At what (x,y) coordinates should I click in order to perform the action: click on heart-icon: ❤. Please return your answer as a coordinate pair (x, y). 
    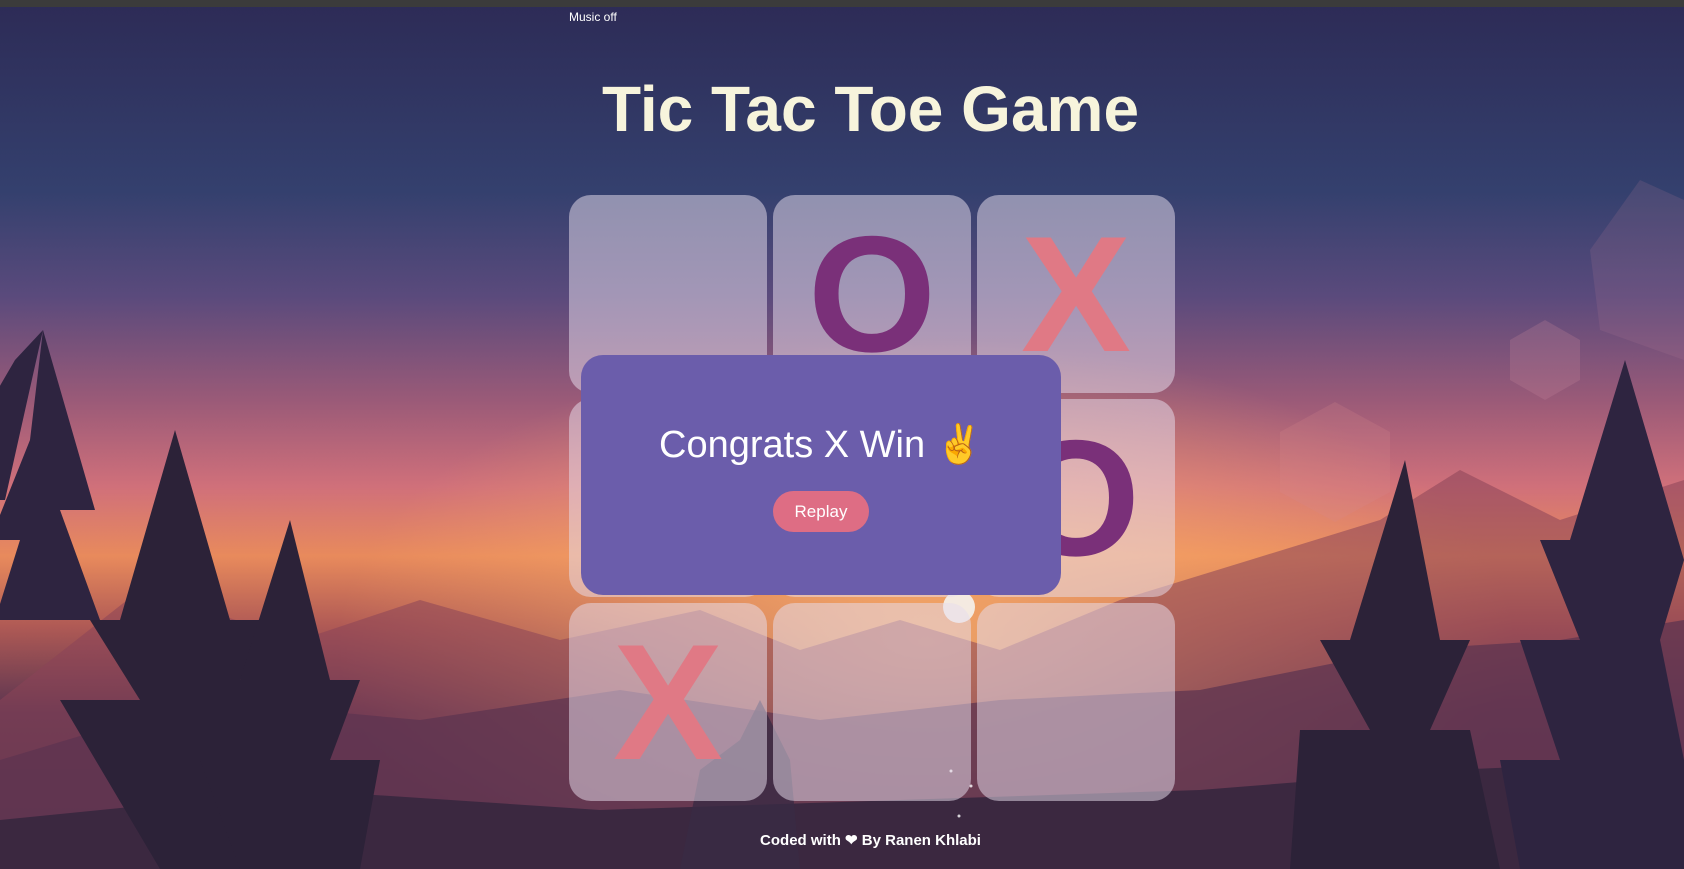
    Looking at the image, I should click on (851, 840).